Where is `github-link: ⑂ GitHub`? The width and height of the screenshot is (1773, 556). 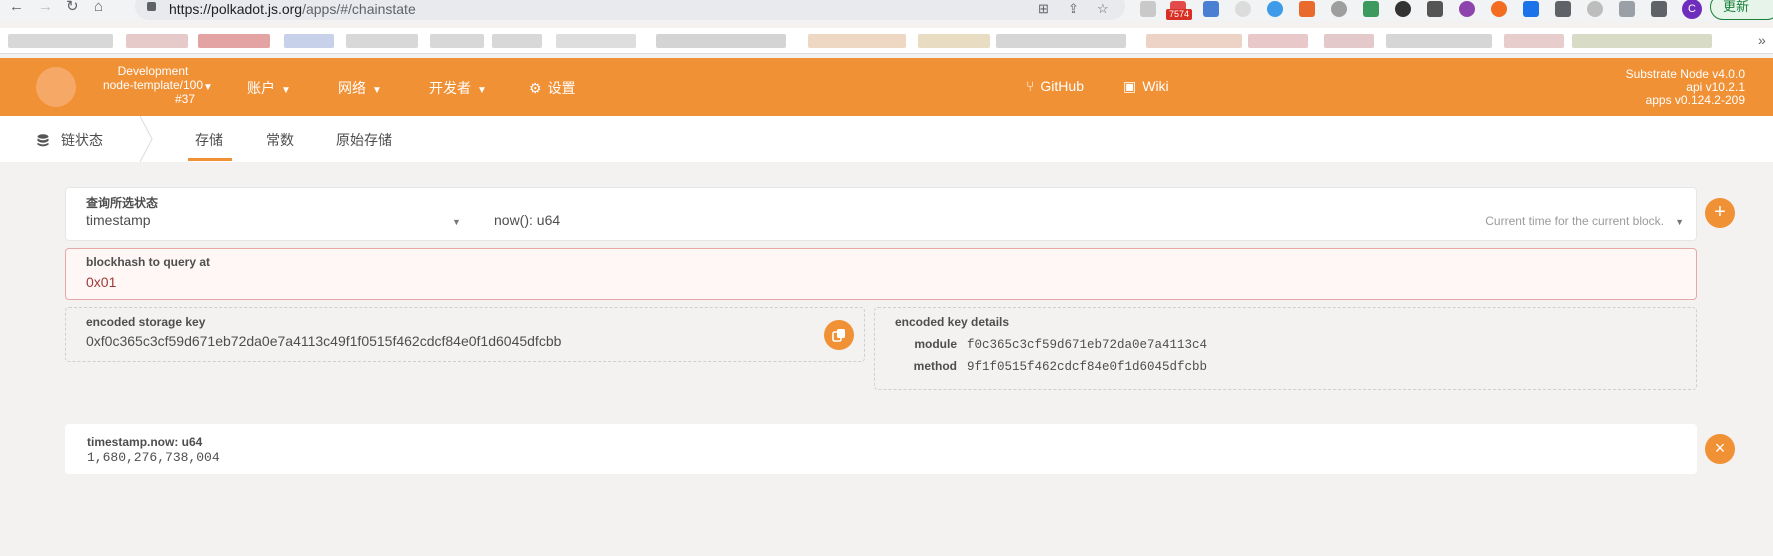
github-link: ⑂ GitHub is located at coordinates (1055, 86).